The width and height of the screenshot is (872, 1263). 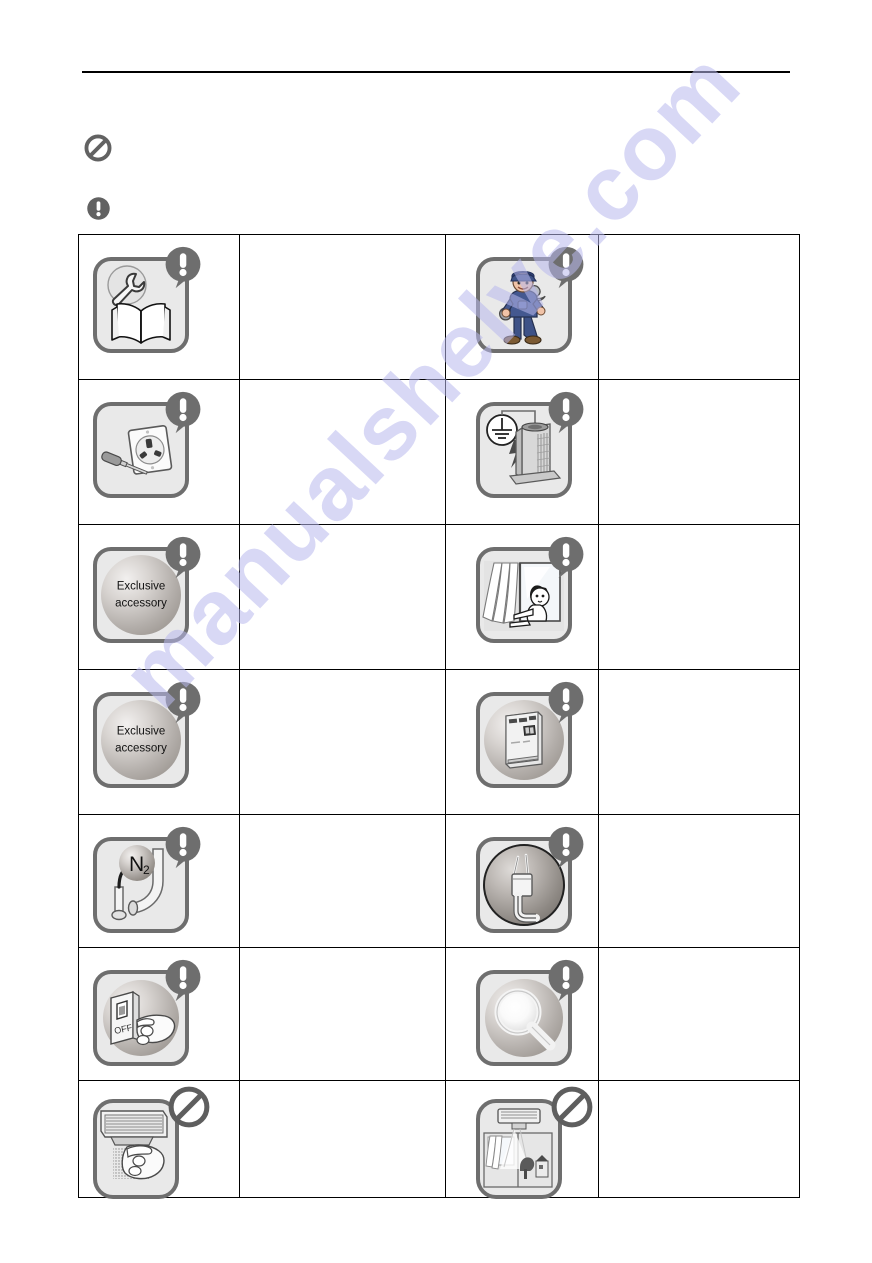 I want to click on symbol-cell-ventilation-window, so click(x=522, y=597).